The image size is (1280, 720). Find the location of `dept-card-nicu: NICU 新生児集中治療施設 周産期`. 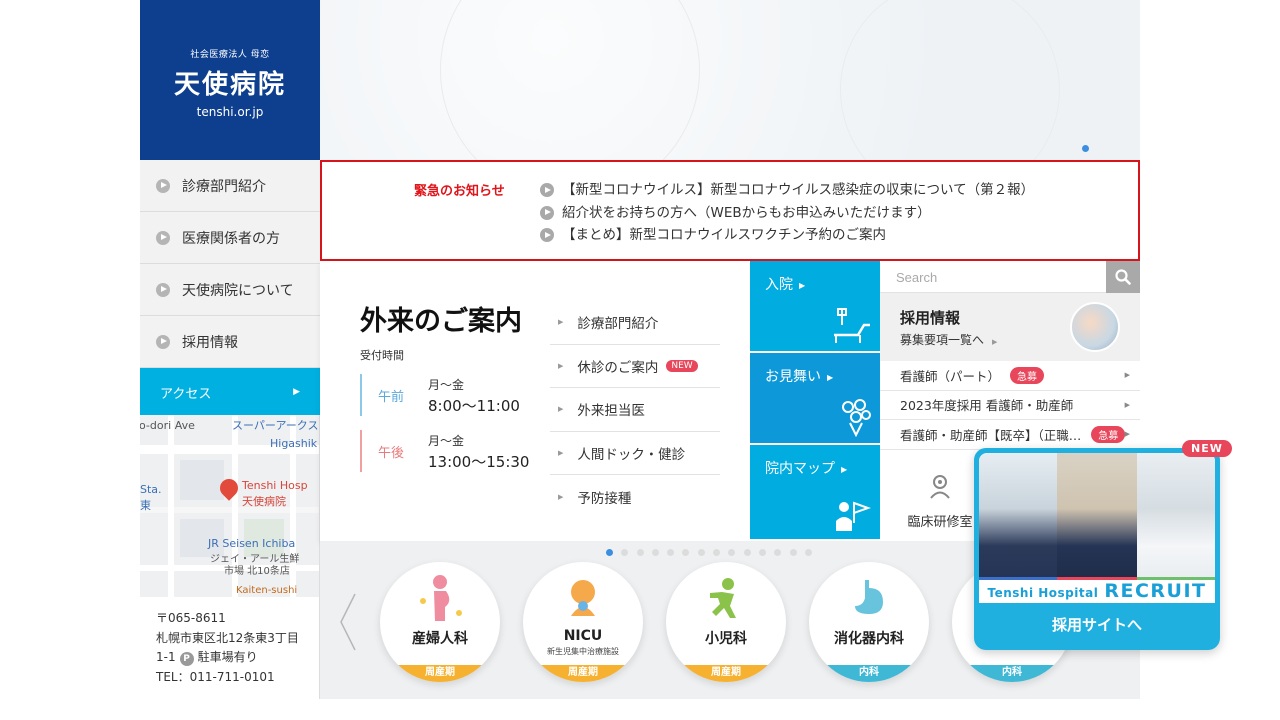

dept-card-nicu: NICU 新生児集中治療施設 周産期 is located at coordinates (583, 622).